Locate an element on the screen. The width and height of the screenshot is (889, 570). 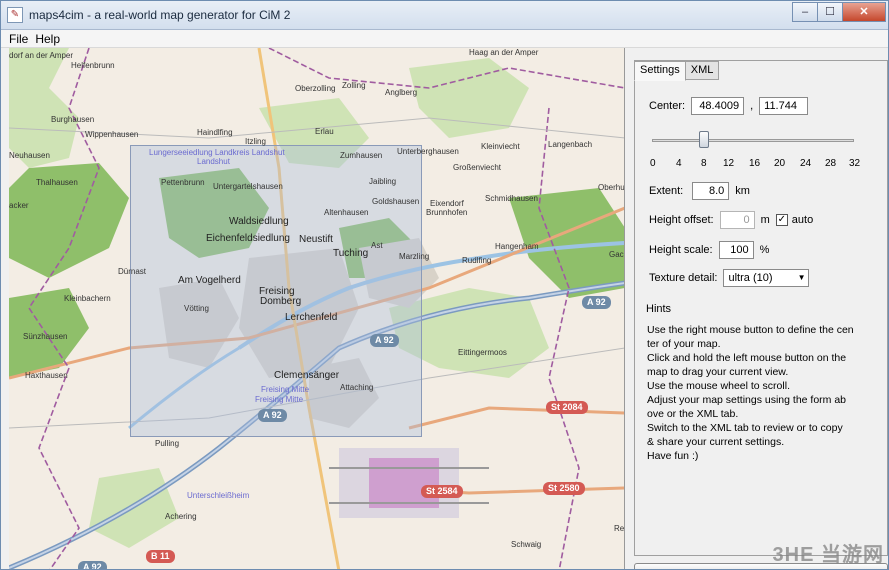
map-label-transit: Freising Mitte is located at coordinates (285, 389).